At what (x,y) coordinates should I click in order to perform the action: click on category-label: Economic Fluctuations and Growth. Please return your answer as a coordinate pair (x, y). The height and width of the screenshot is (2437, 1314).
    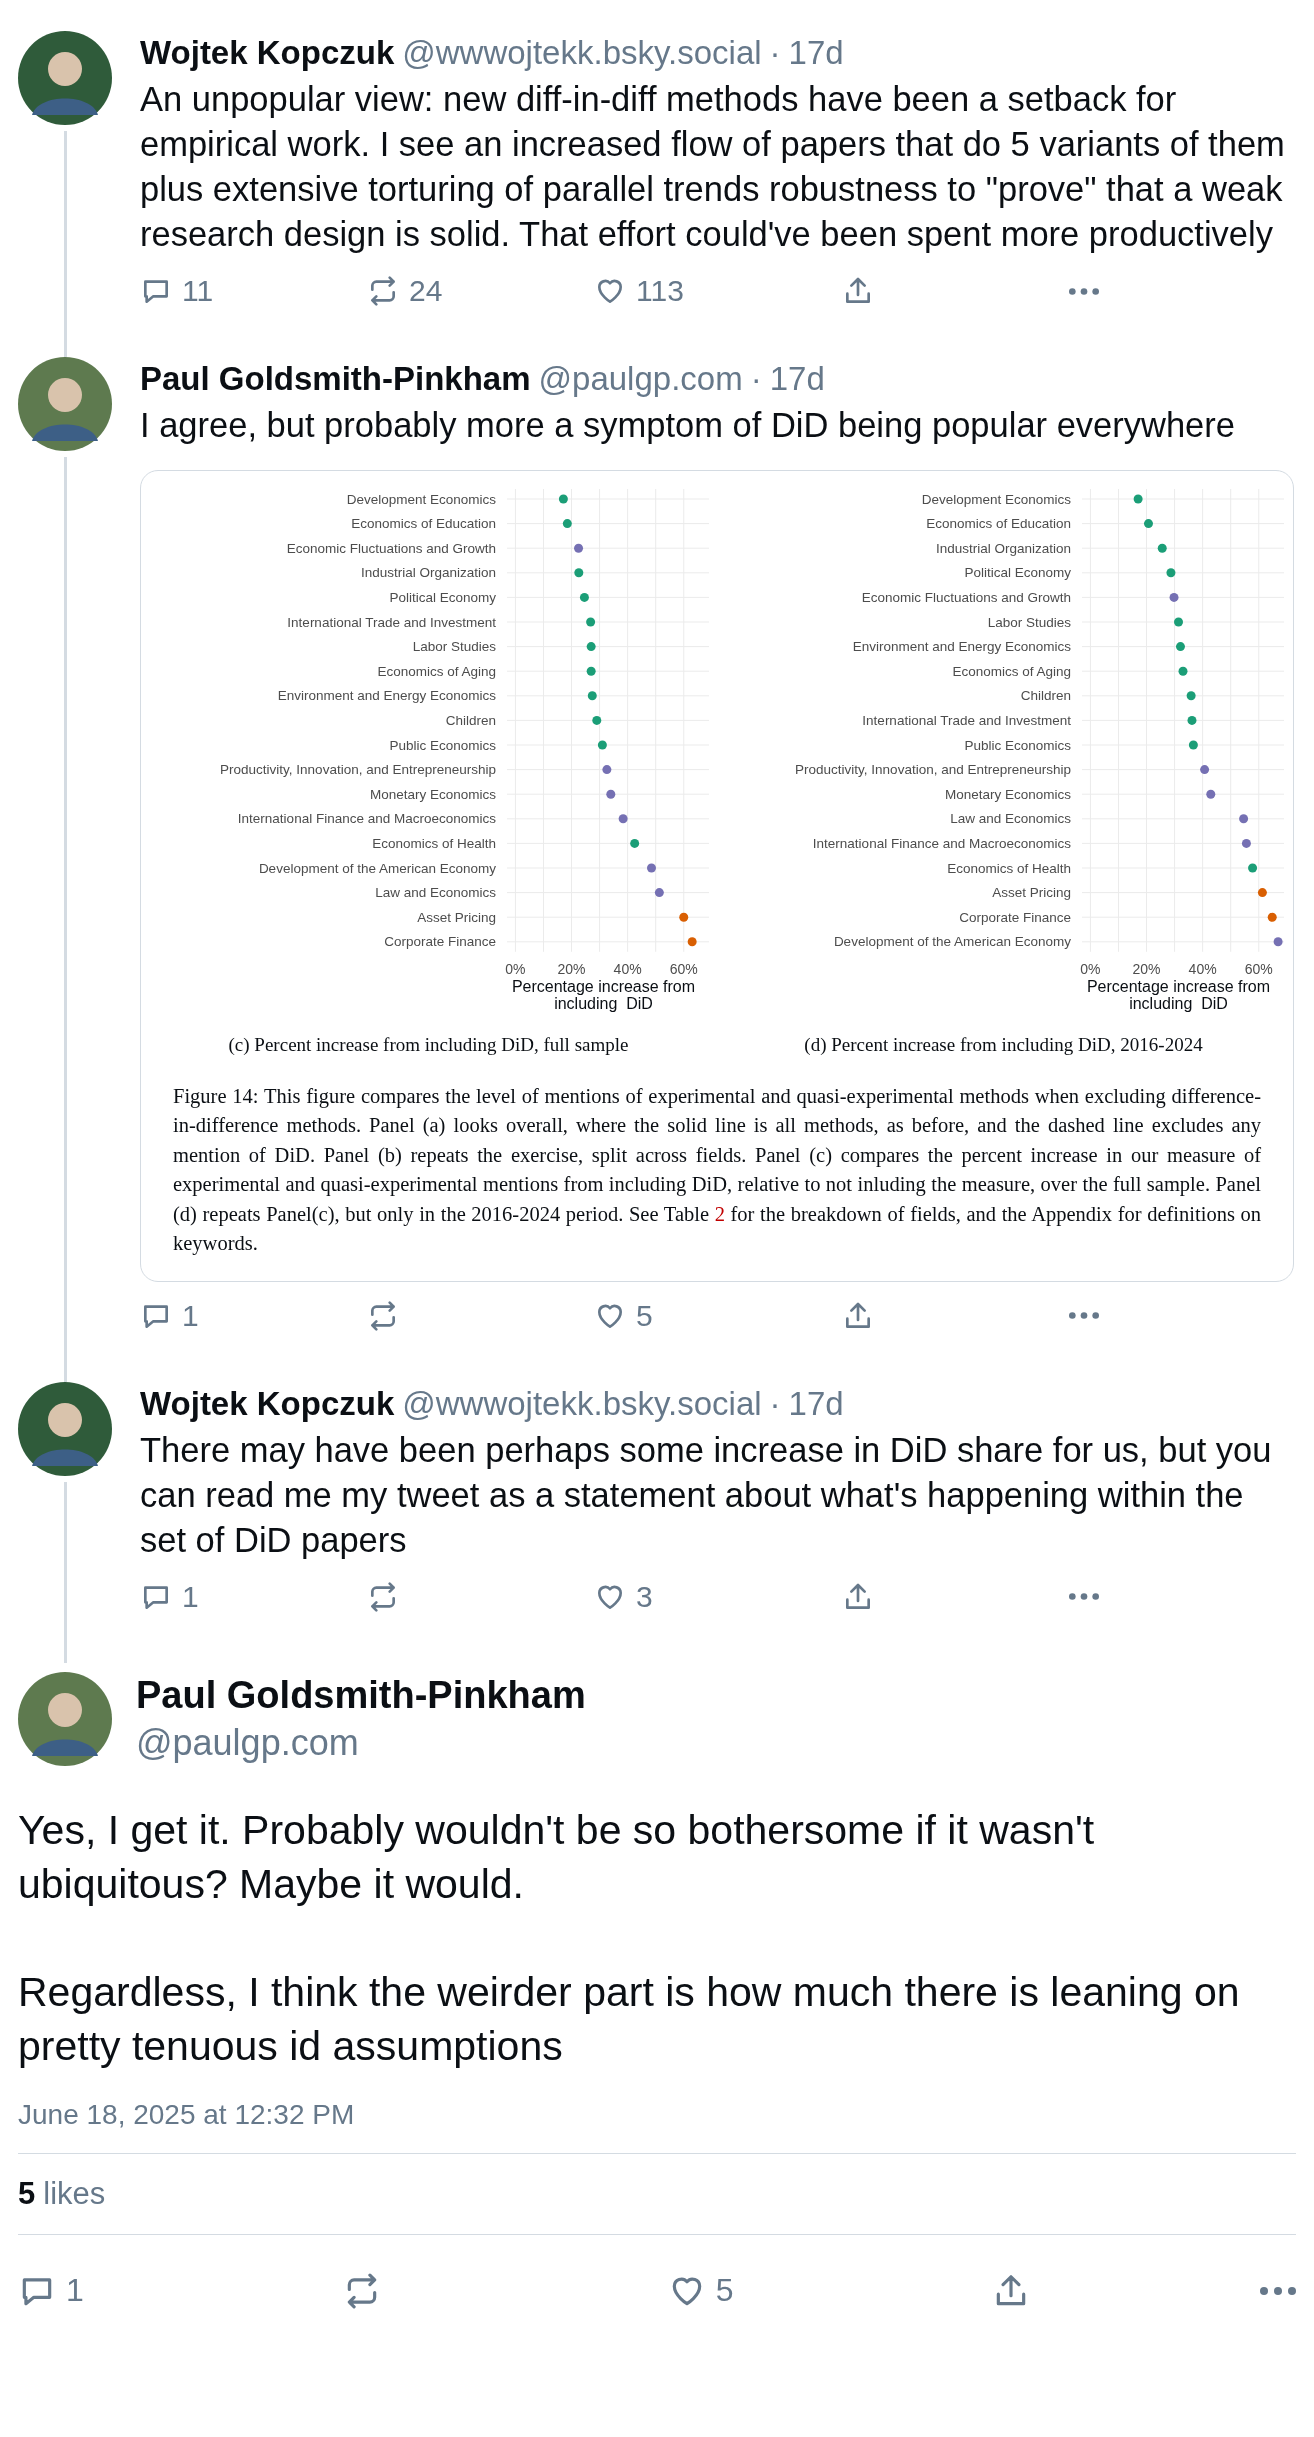
    Looking at the image, I should click on (966, 597).